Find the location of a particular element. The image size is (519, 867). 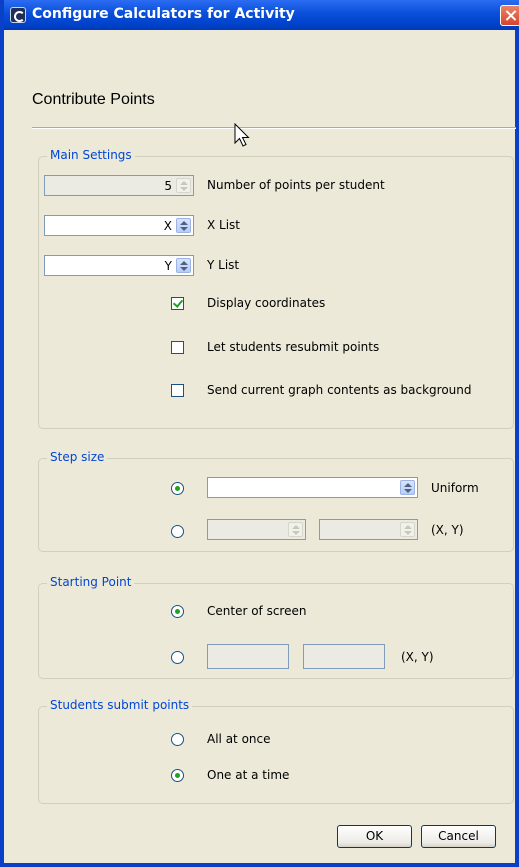

mouse-cursor-icon is located at coordinates (242, 135).